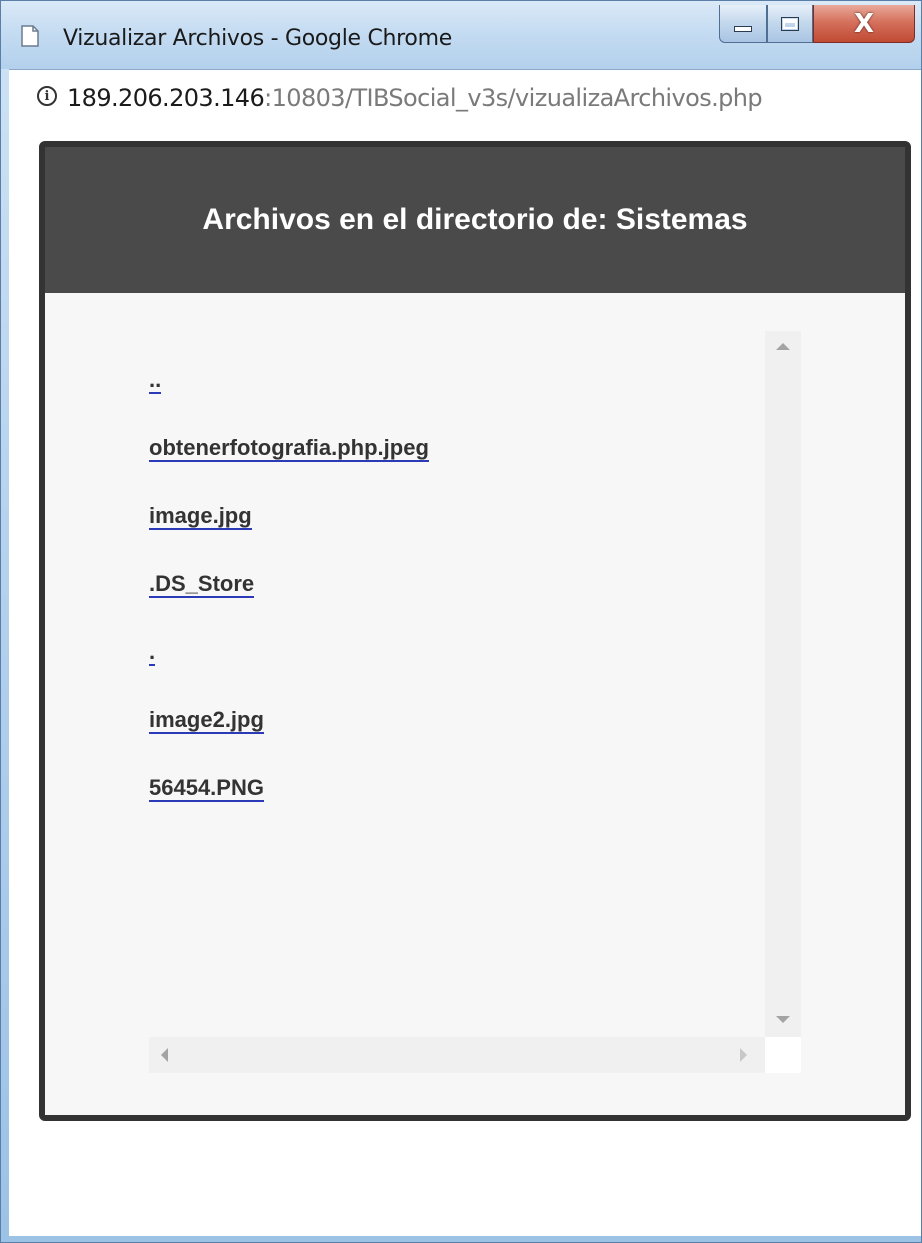 This screenshot has height=1243, width=922. I want to click on scroll-down-arrow-icon, so click(783, 1019).